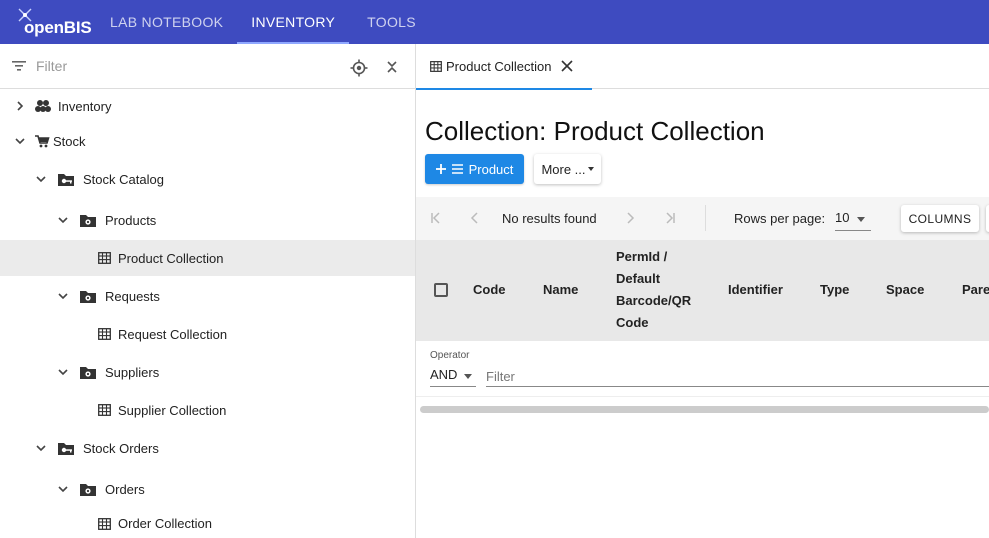 Image resolution: width=989 pixels, height=538 pixels. I want to click on first-page-icon, so click(436, 218).